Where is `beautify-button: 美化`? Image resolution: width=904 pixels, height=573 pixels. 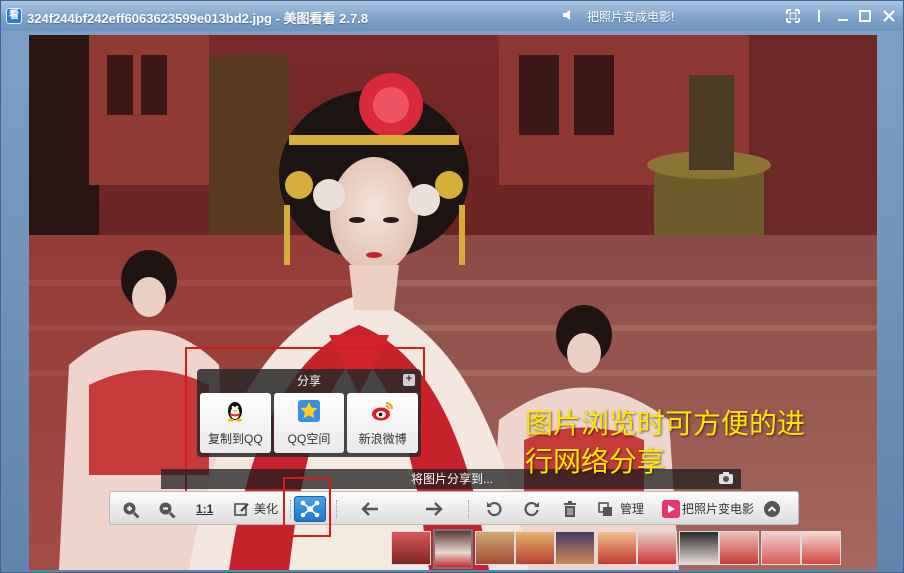 beautify-button: 美化 is located at coordinates (259, 509).